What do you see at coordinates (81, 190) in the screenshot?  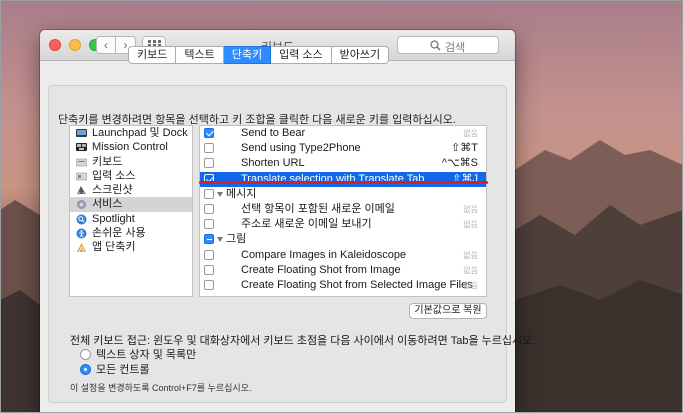 I see `screenshot-icon` at bounding box center [81, 190].